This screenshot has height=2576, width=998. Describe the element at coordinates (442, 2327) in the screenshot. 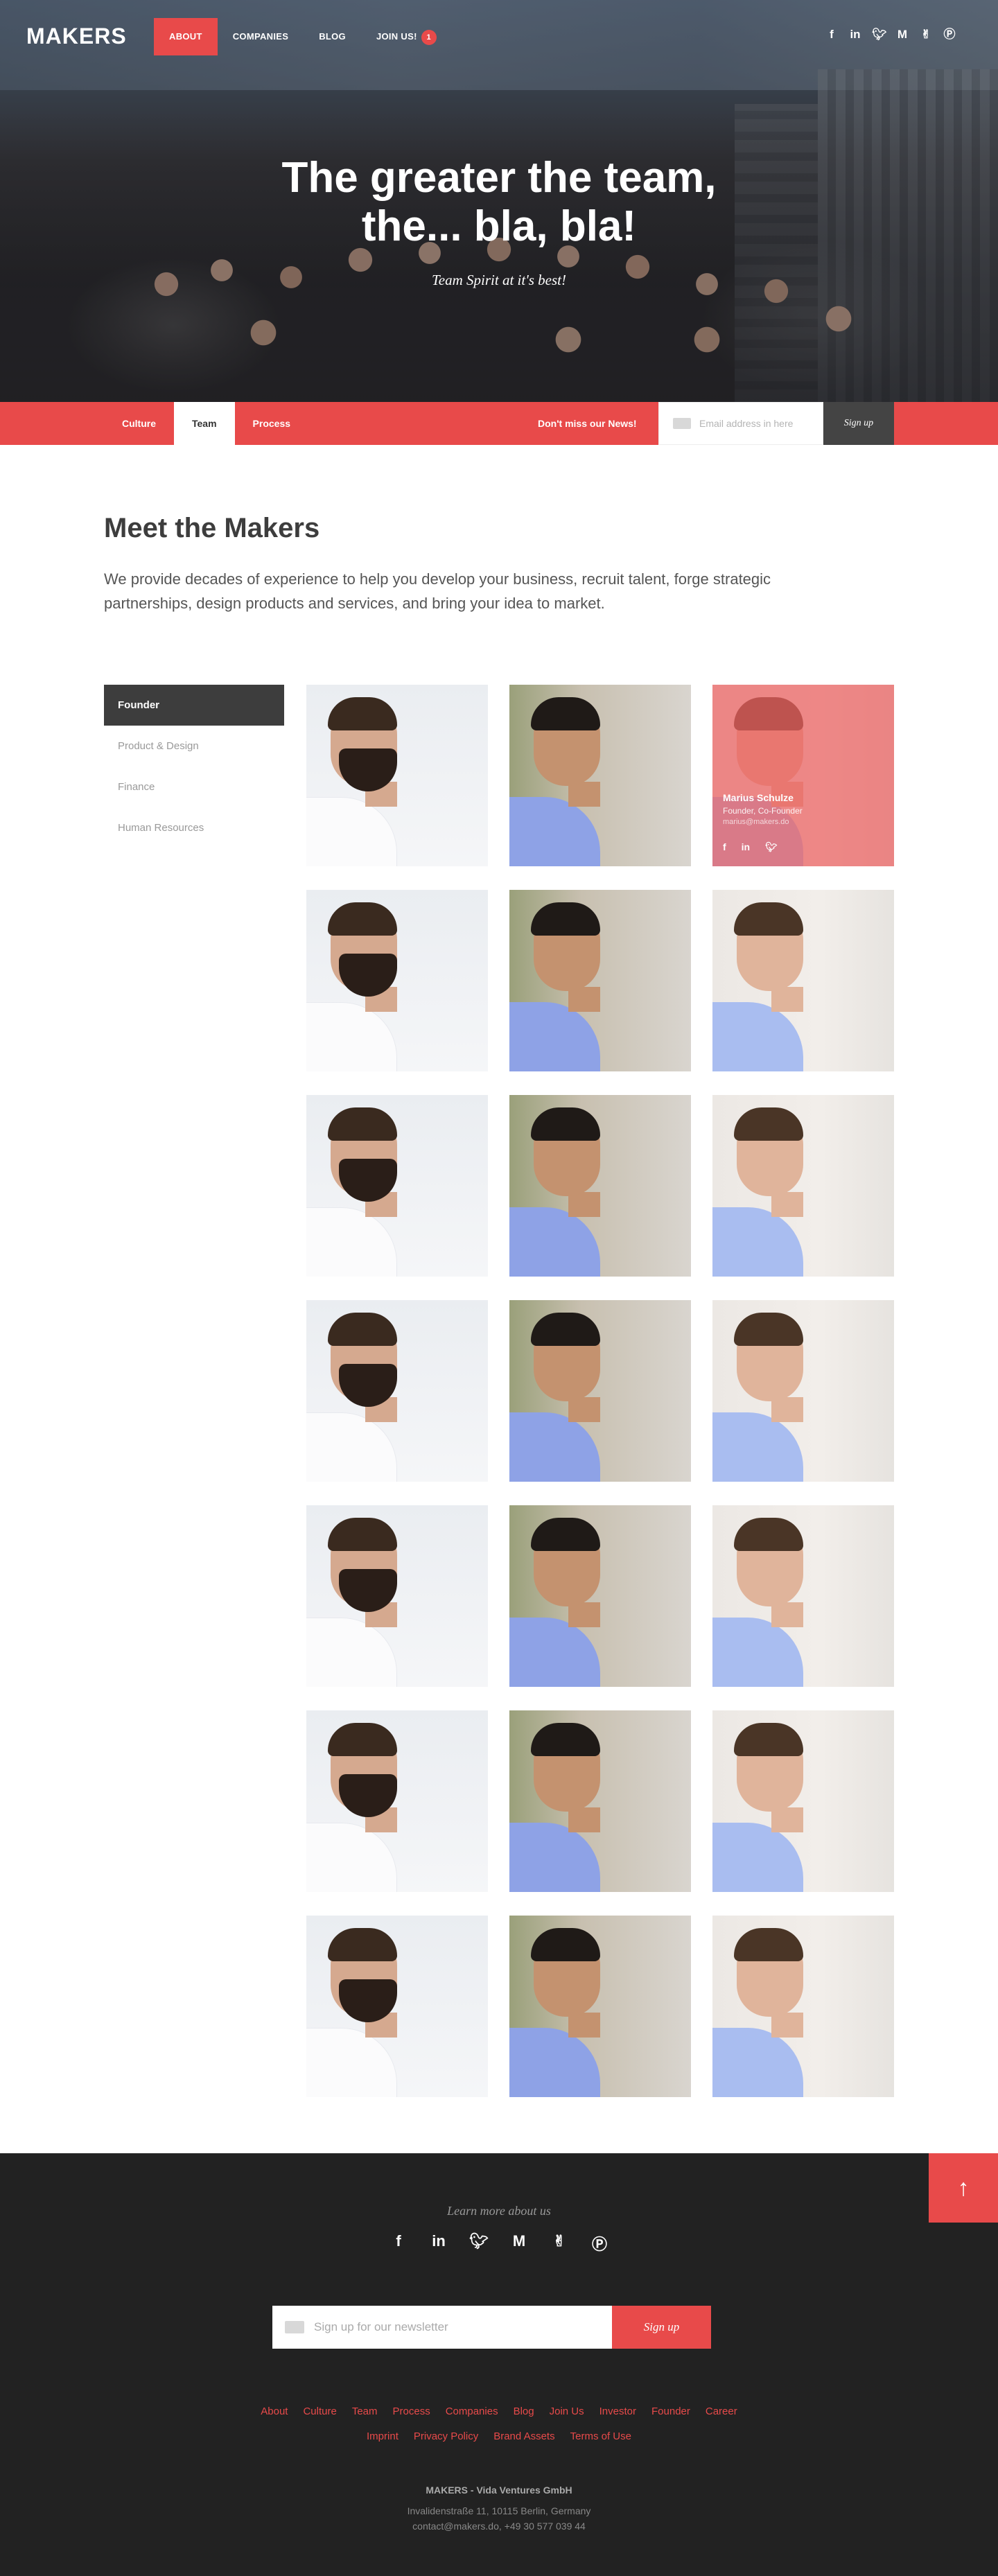

I see `footer-newsletter-input: Sign up for our newsletter` at that location.